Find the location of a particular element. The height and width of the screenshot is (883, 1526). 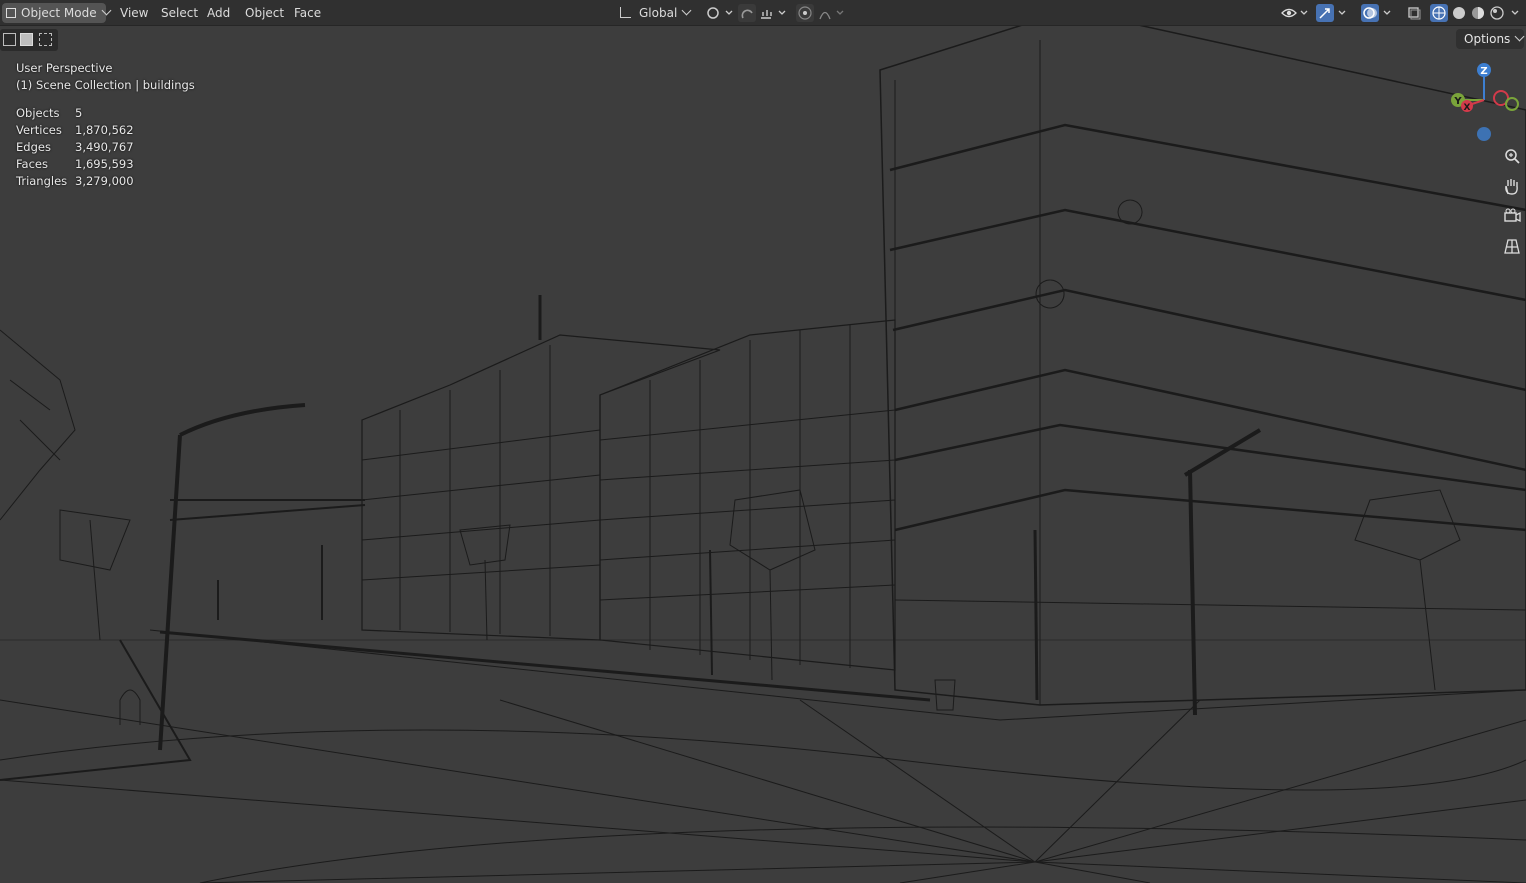

stat-edges: Edges 3,490,767 is located at coordinates (105, 147).